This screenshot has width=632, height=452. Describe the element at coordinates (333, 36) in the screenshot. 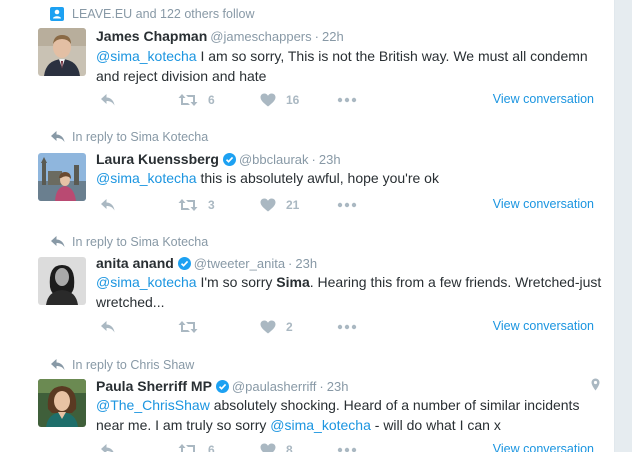

I see `timestamp: 22h` at that location.